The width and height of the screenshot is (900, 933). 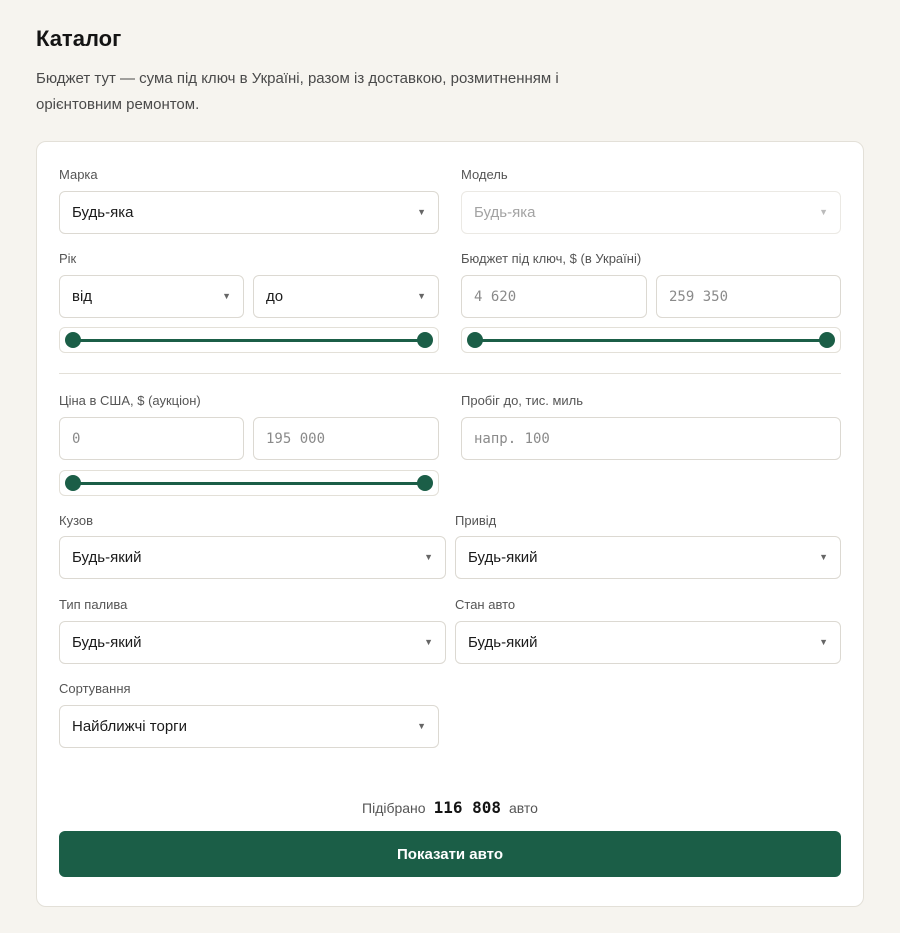 What do you see at coordinates (648, 557) in the screenshot?
I see `drive-select: Будь-який ▼` at bounding box center [648, 557].